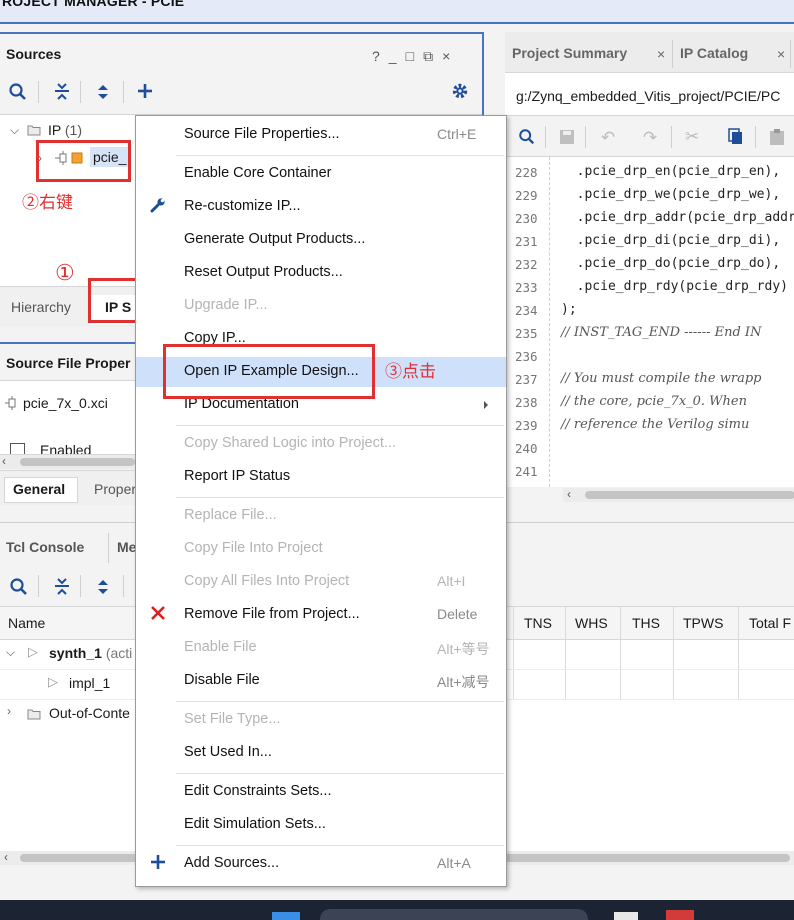 This screenshot has height=920, width=794. I want to click on line-number: 239, so click(526, 425).